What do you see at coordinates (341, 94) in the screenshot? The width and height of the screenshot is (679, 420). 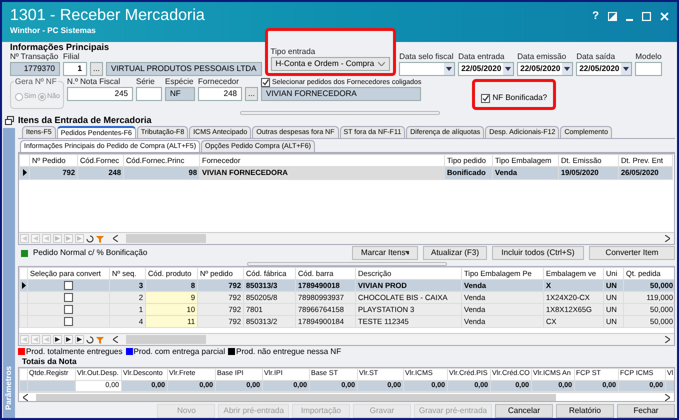 I see `supplier-field: VIVIAN FORNECEDORA` at bounding box center [341, 94].